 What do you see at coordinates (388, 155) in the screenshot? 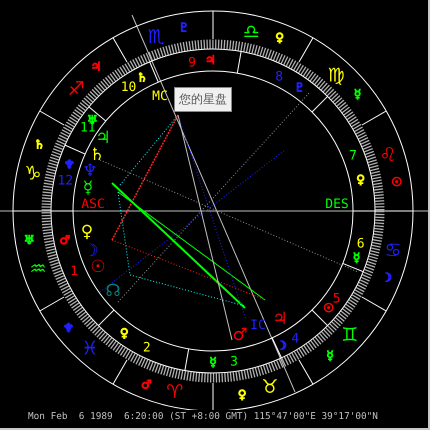
I see `zodiac-sign-glyph: ♌` at bounding box center [388, 155].